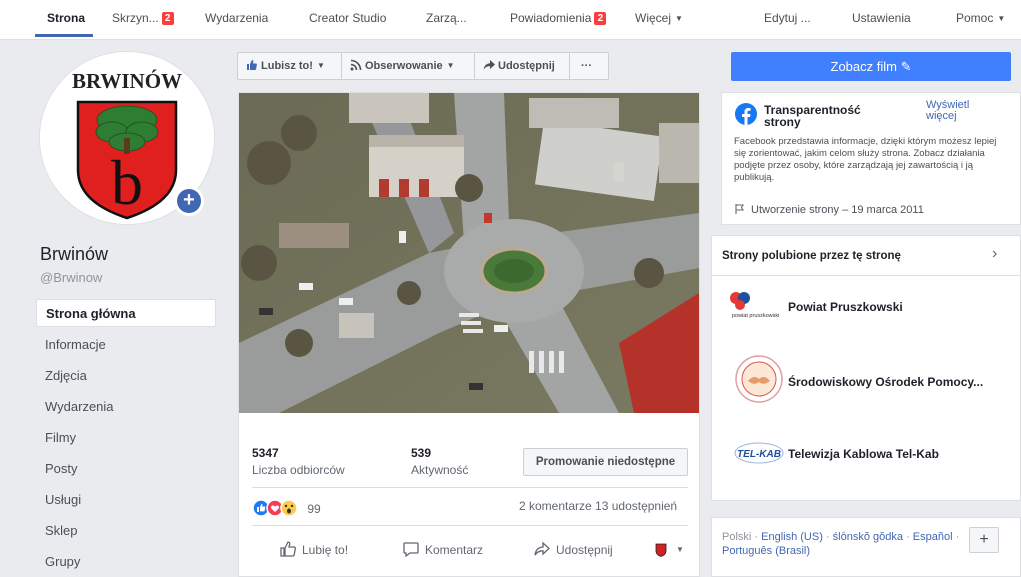 The height and width of the screenshot is (577, 1021). I want to click on notification-badge: 2, so click(600, 18).